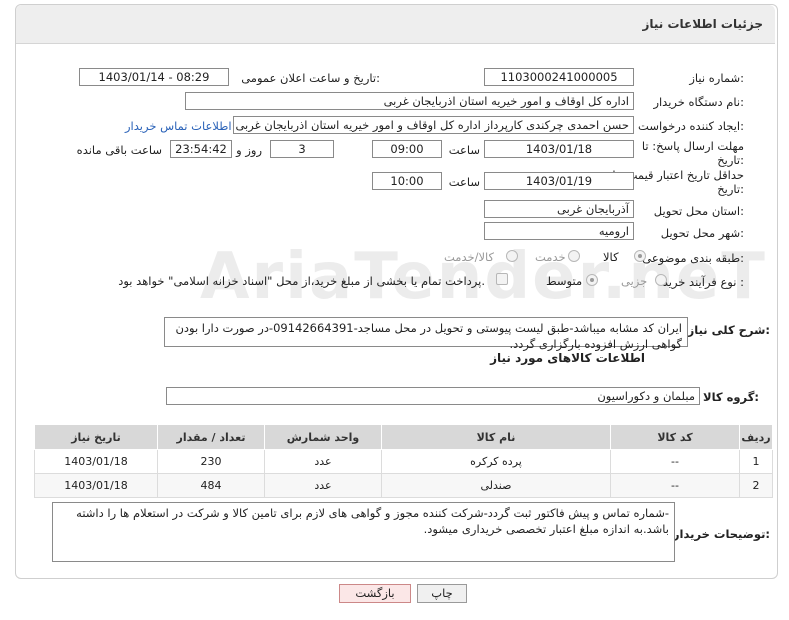  I want to click on time-remaining-field: 23:54:42, so click(201, 149).